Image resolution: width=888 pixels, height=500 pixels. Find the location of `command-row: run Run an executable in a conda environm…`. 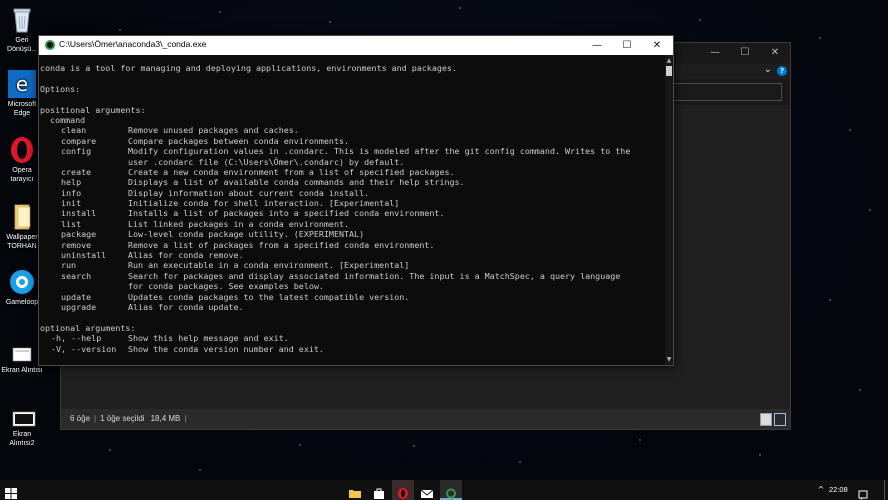

command-row: run Run an executable in a conda environm… is located at coordinates (353, 265).